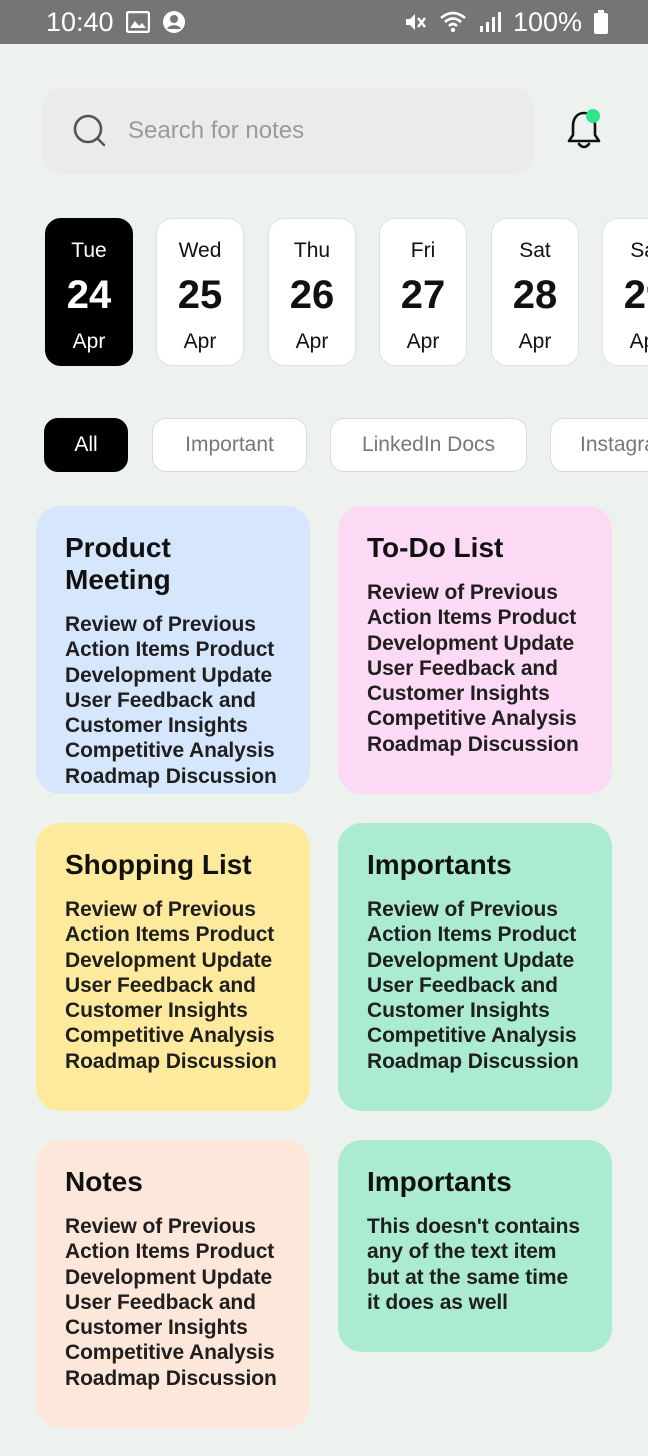 This screenshot has height=1456, width=648. Describe the element at coordinates (200, 250) in the screenshot. I see `date-weekday: Wed` at that location.